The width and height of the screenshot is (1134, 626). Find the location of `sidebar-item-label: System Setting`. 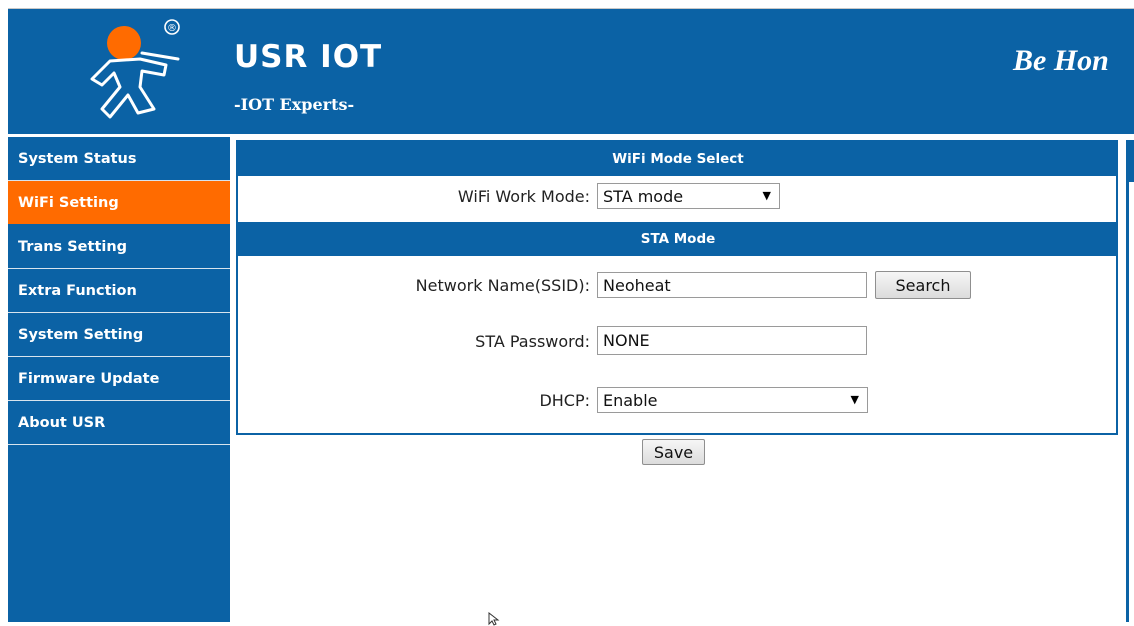

sidebar-item-label: System Setting is located at coordinates (81, 334).